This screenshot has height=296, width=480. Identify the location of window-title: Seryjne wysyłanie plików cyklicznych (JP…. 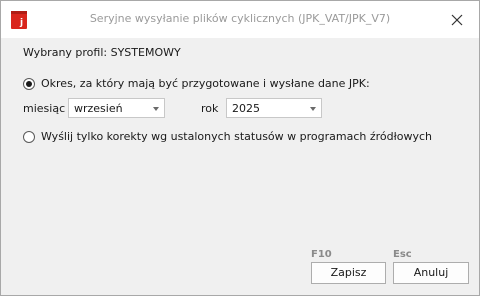
(240, 18).